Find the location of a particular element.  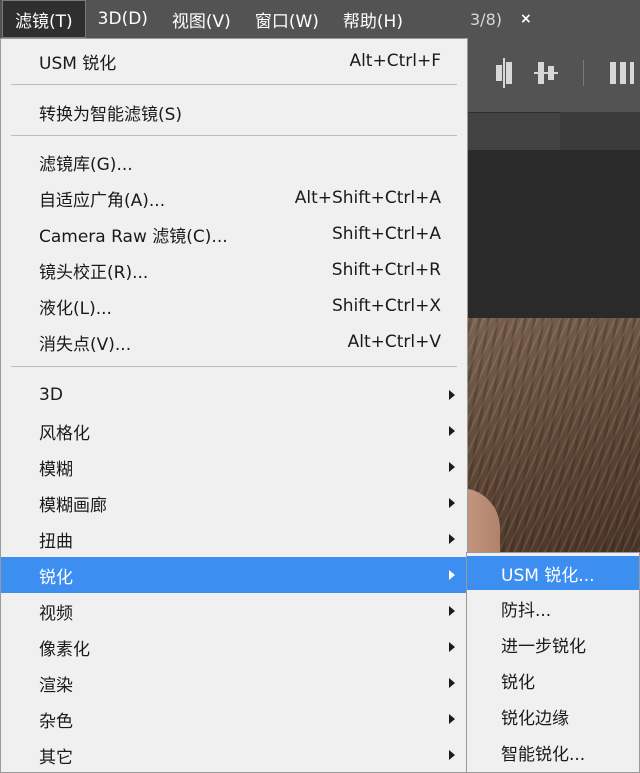

menu-item-label: 像素化 is located at coordinates (64, 649).